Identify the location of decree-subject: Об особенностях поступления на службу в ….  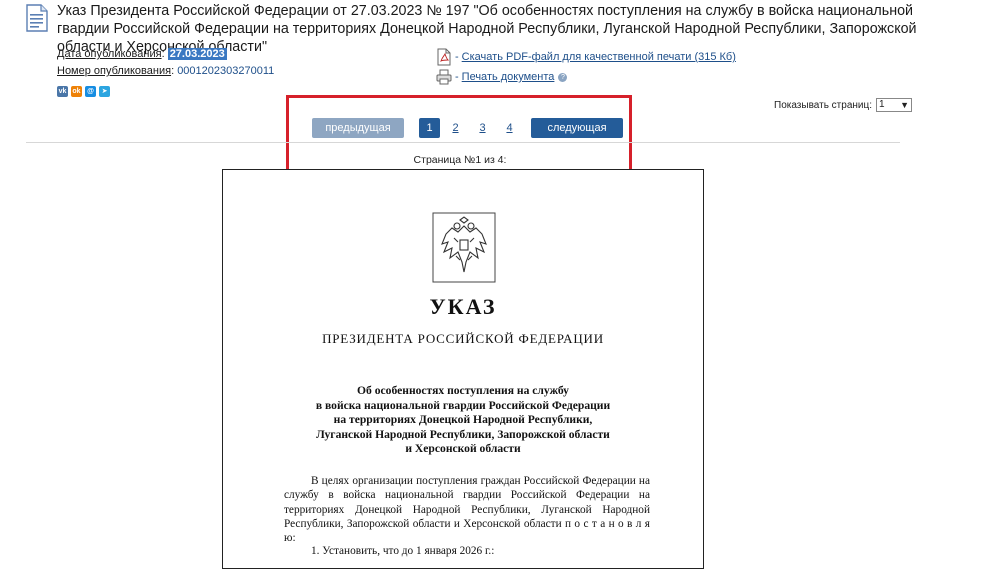
(463, 420).